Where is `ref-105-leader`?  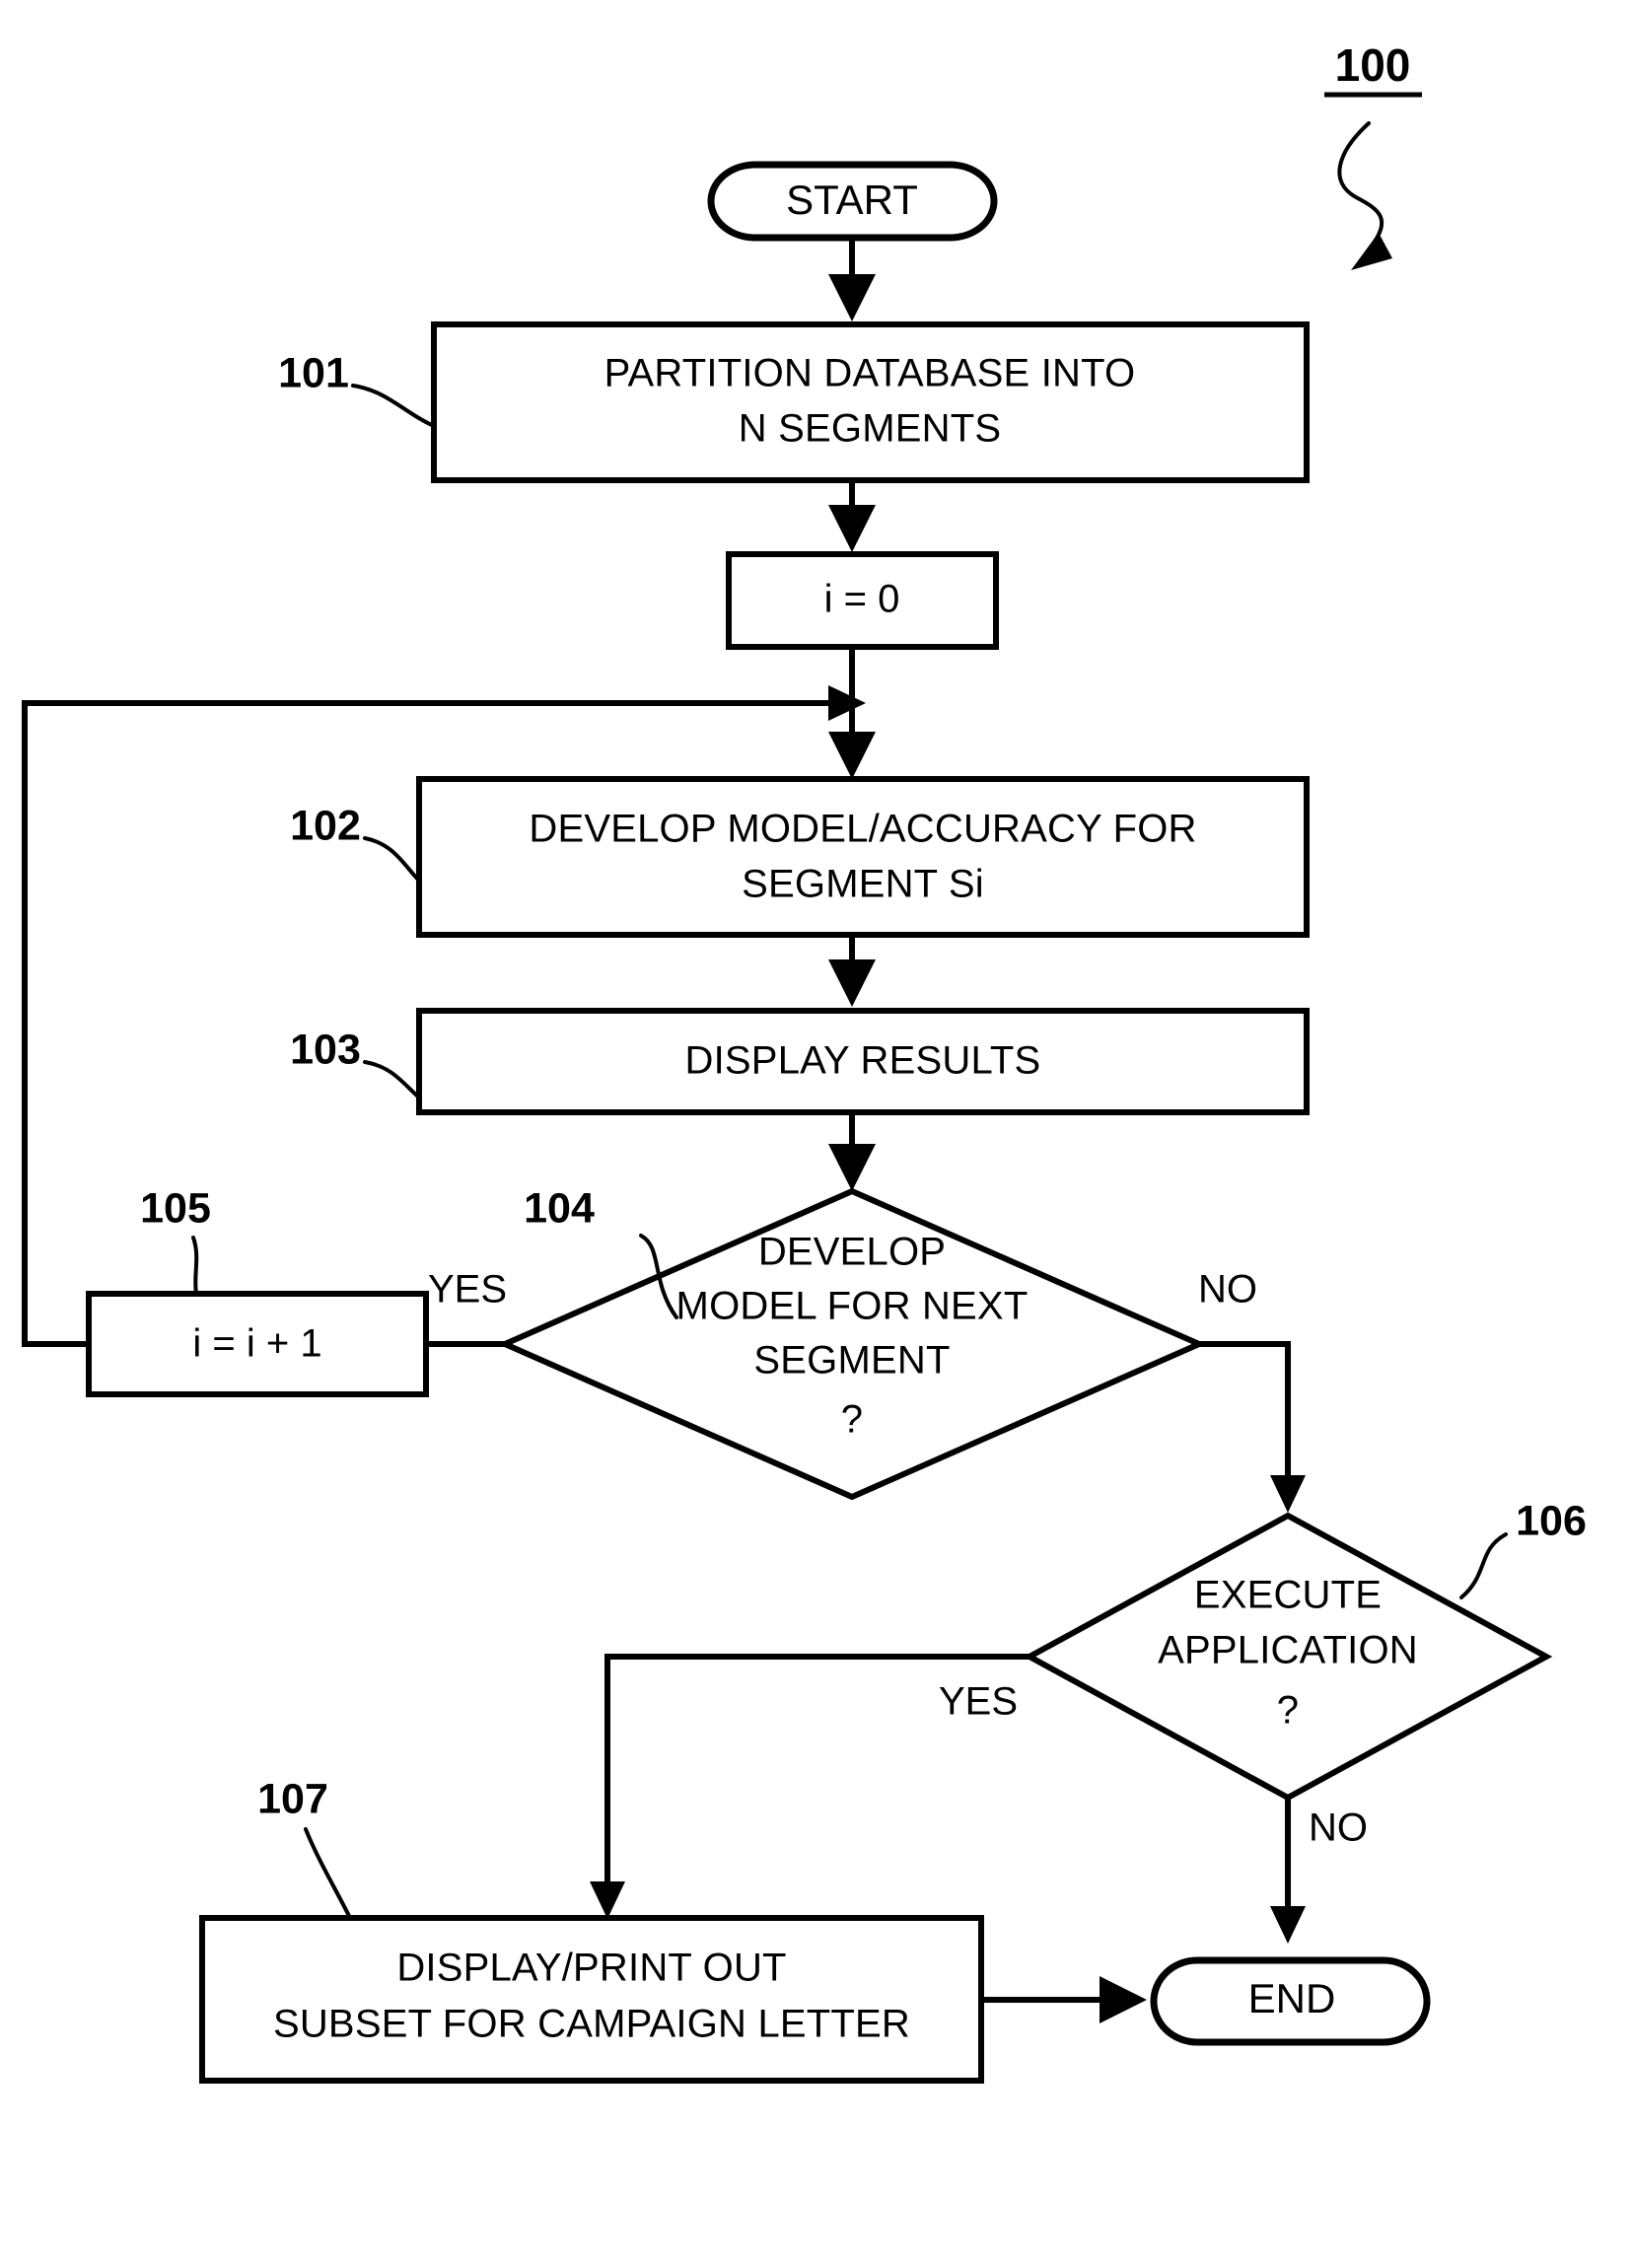
ref-105-leader is located at coordinates (195, 1266).